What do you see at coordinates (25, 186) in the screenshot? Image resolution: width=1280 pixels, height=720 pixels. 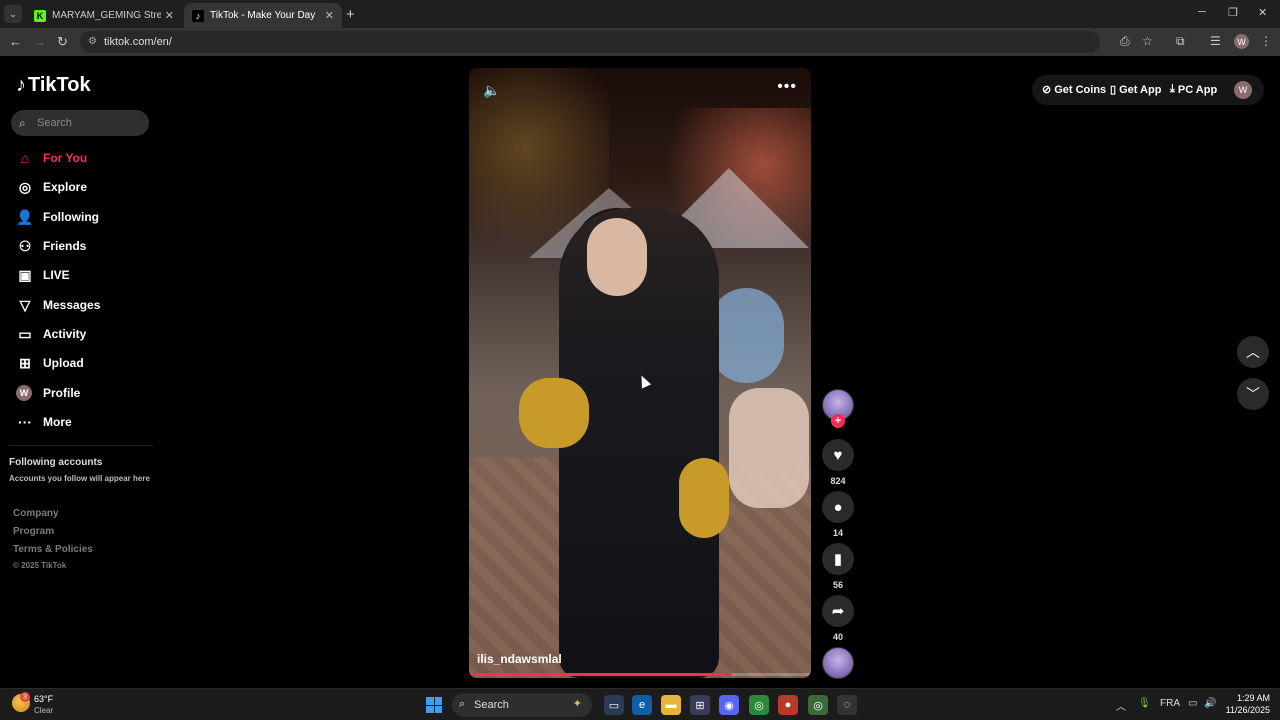 I see `compass-icon: ◎` at bounding box center [25, 186].